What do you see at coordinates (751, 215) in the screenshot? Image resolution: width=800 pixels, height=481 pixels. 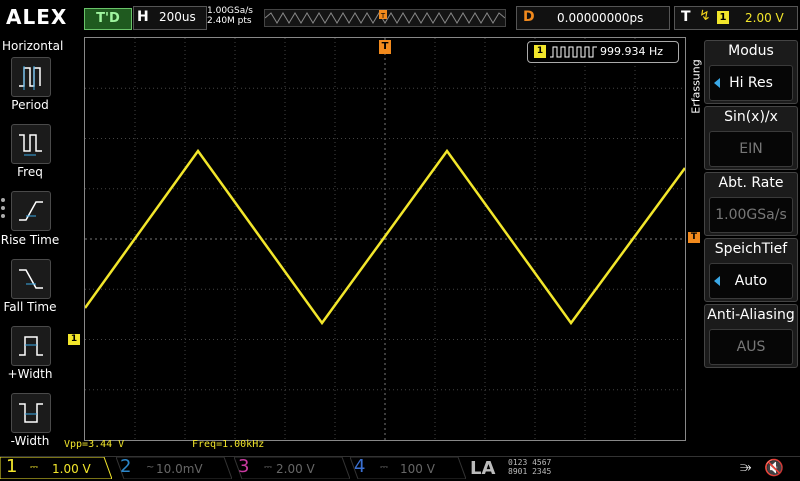 I see `sample-rate-value: 1.00GSa/s` at bounding box center [751, 215].